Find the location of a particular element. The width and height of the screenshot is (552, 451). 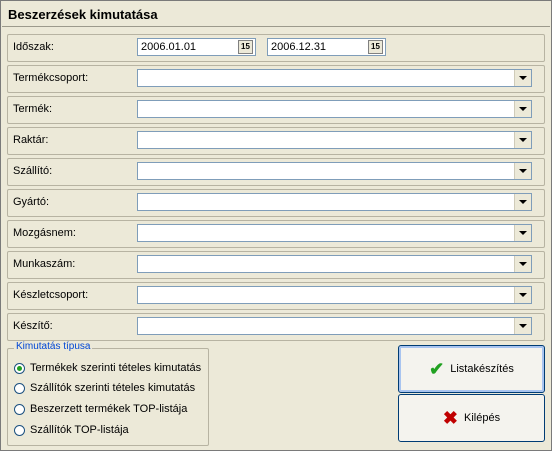

create-list-label: Listakészítés is located at coordinates (482, 369).